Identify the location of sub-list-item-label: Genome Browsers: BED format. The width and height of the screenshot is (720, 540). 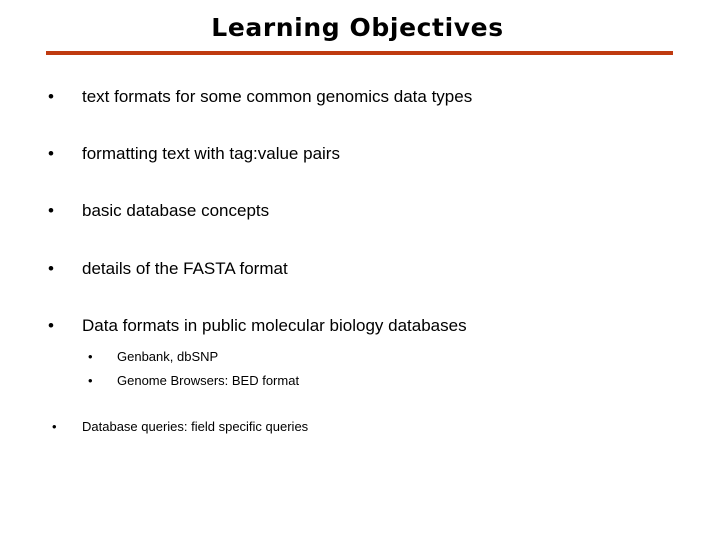
(208, 380).